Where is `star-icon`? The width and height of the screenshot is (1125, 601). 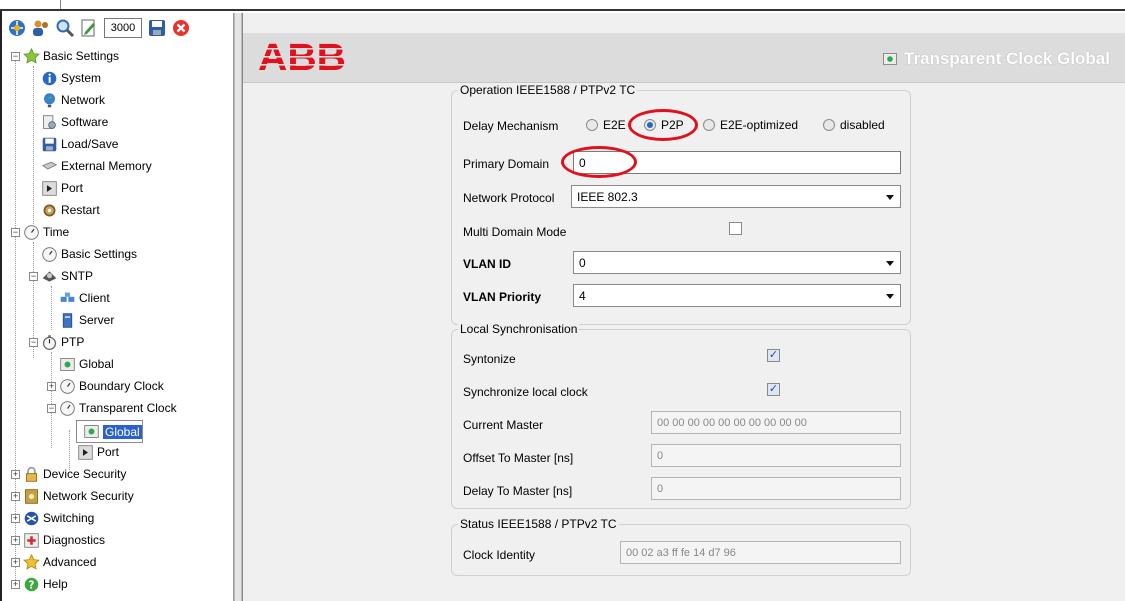
star-icon is located at coordinates (31, 56).